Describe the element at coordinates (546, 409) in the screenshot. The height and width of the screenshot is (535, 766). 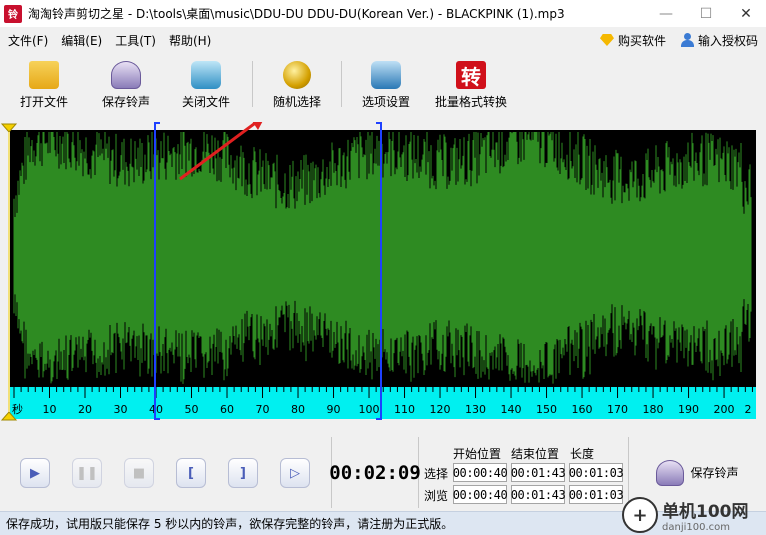
I see `ruler-label: 150` at that location.